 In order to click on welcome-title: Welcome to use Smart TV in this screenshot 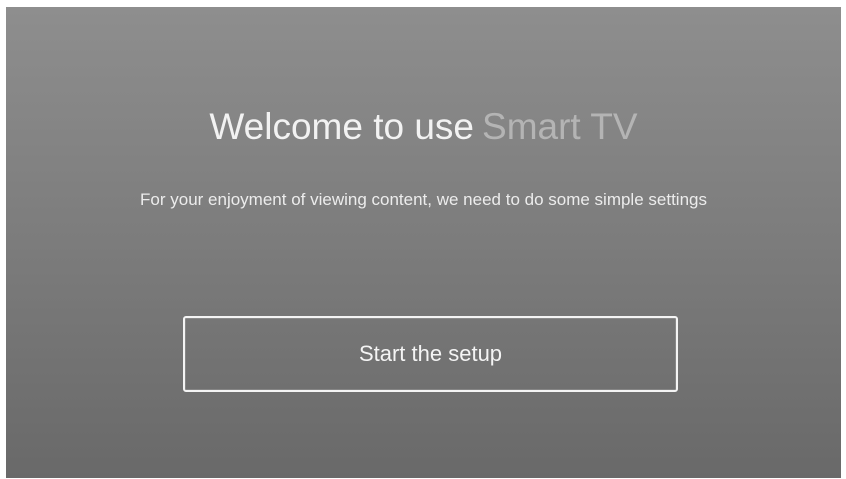, I will do `click(423, 127)`.